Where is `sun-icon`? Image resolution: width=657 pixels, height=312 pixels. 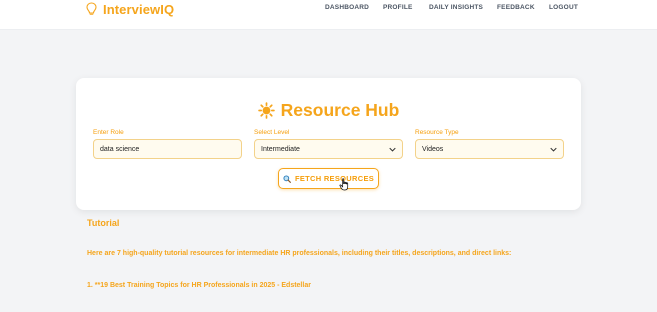
sun-icon is located at coordinates (266, 110).